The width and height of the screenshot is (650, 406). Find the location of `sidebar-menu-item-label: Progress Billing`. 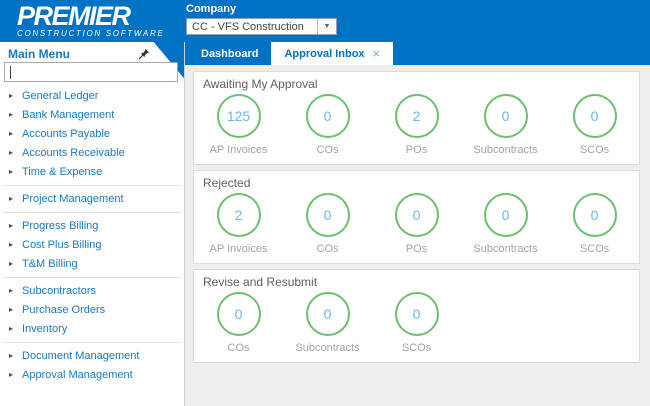

sidebar-menu-item-label: Progress Billing is located at coordinates (60, 225).